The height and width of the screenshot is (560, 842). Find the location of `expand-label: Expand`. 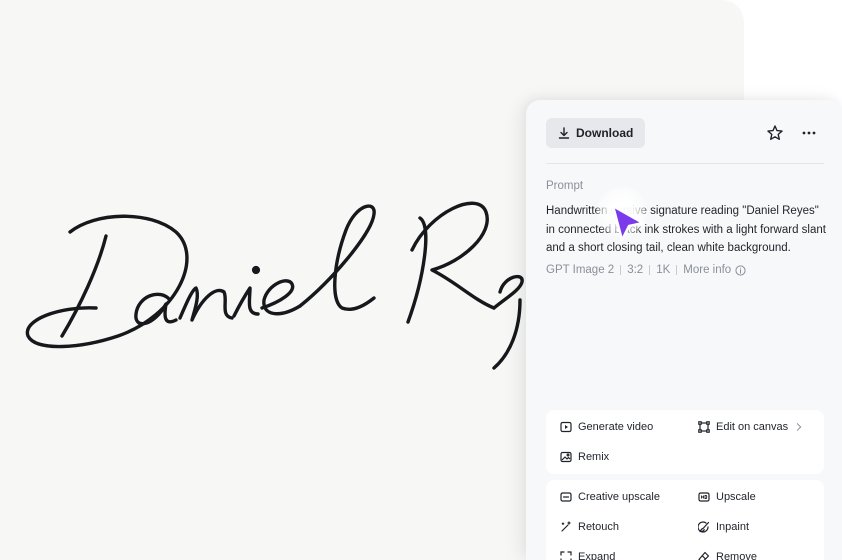

expand-label: Expand is located at coordinates (597, 555).